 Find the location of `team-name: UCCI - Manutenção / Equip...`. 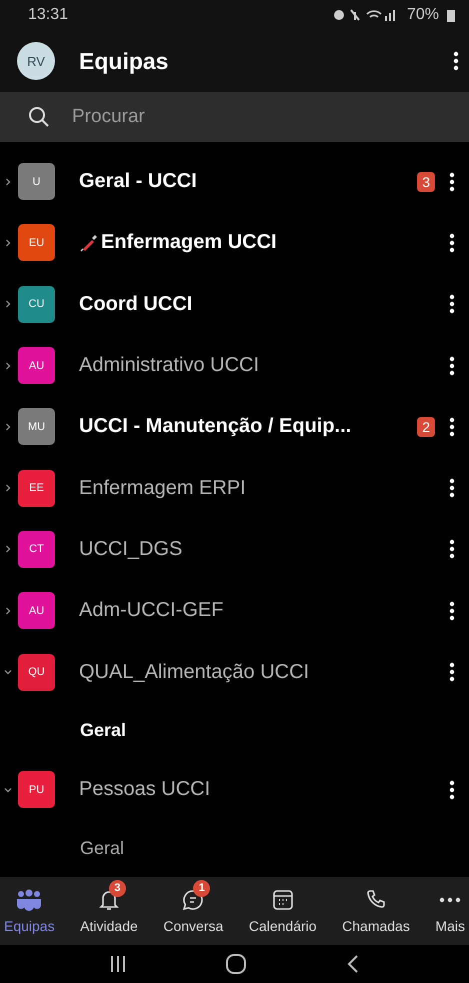

team-name: UCCI - Manutenção / Equip... is located at coordinates (215, 426).